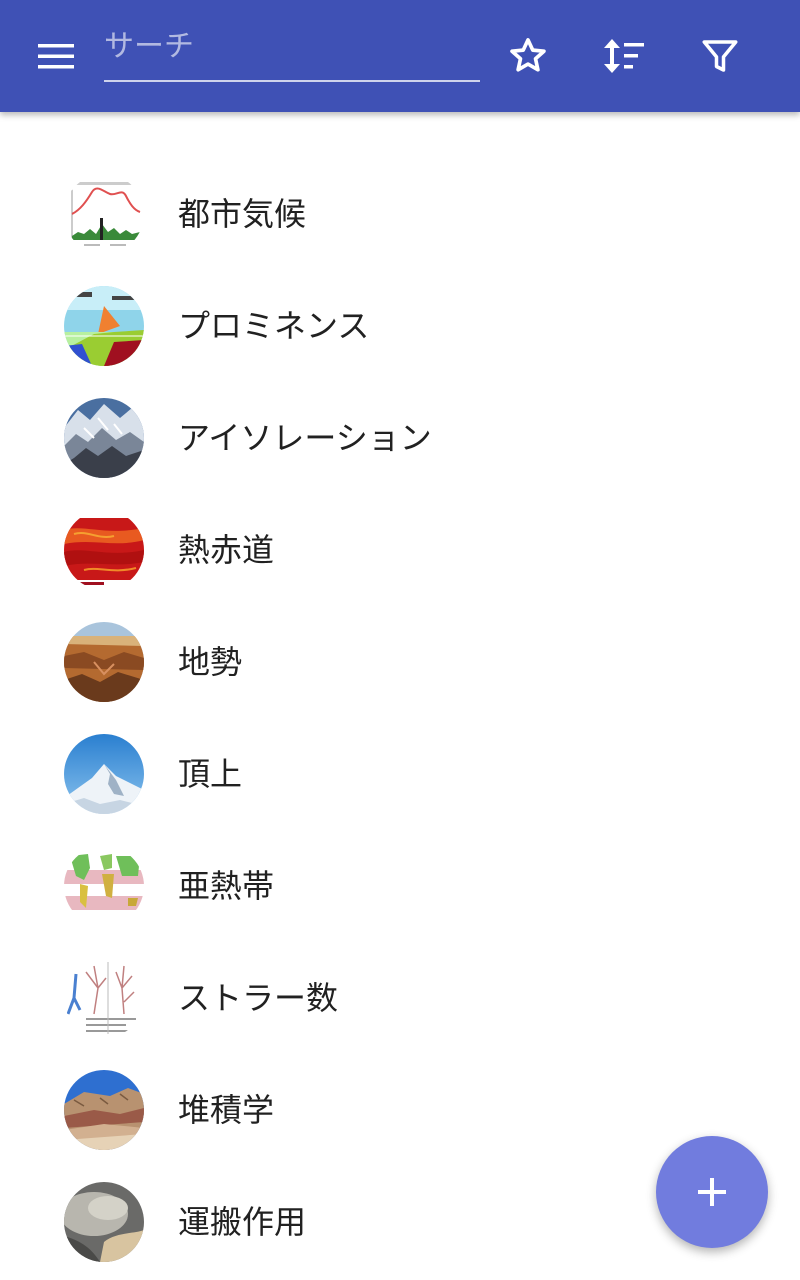 This screenshot has height=1280, width=800. I want to click on list-item-label: アイソレーション, so click(305, 438).